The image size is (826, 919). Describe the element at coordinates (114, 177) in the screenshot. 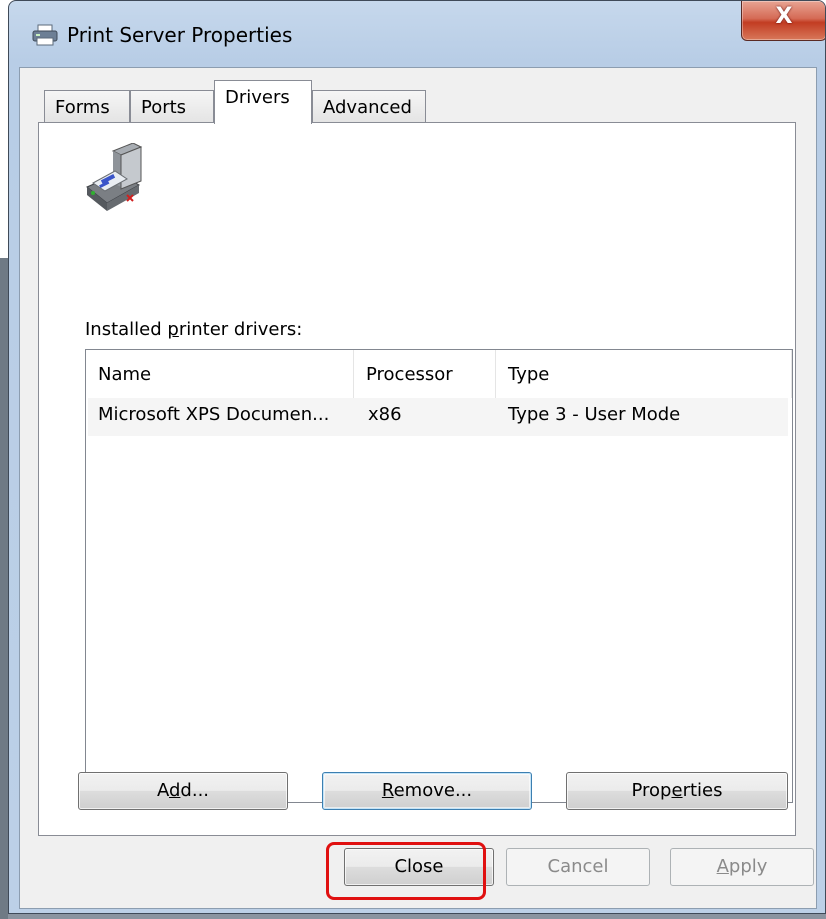

I see `printer-driver-icon` at that location.